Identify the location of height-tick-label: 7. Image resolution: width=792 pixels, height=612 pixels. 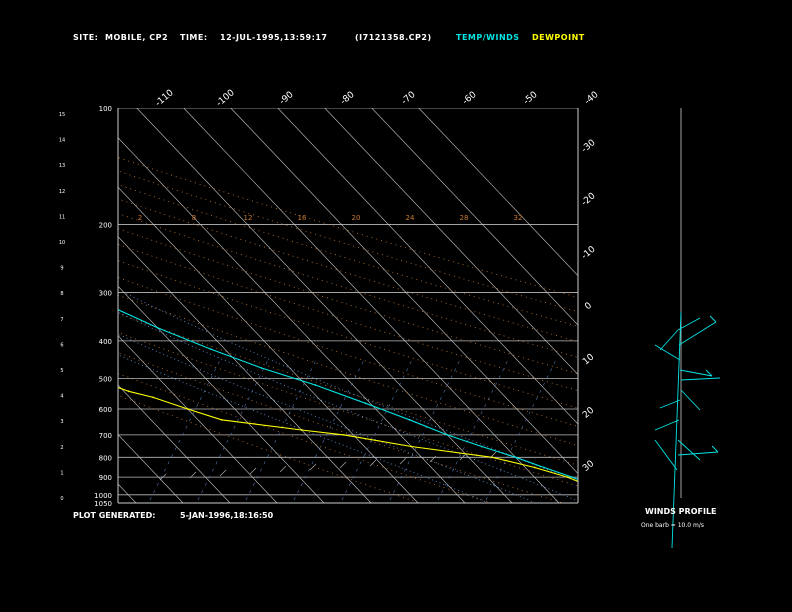
(61, 320).